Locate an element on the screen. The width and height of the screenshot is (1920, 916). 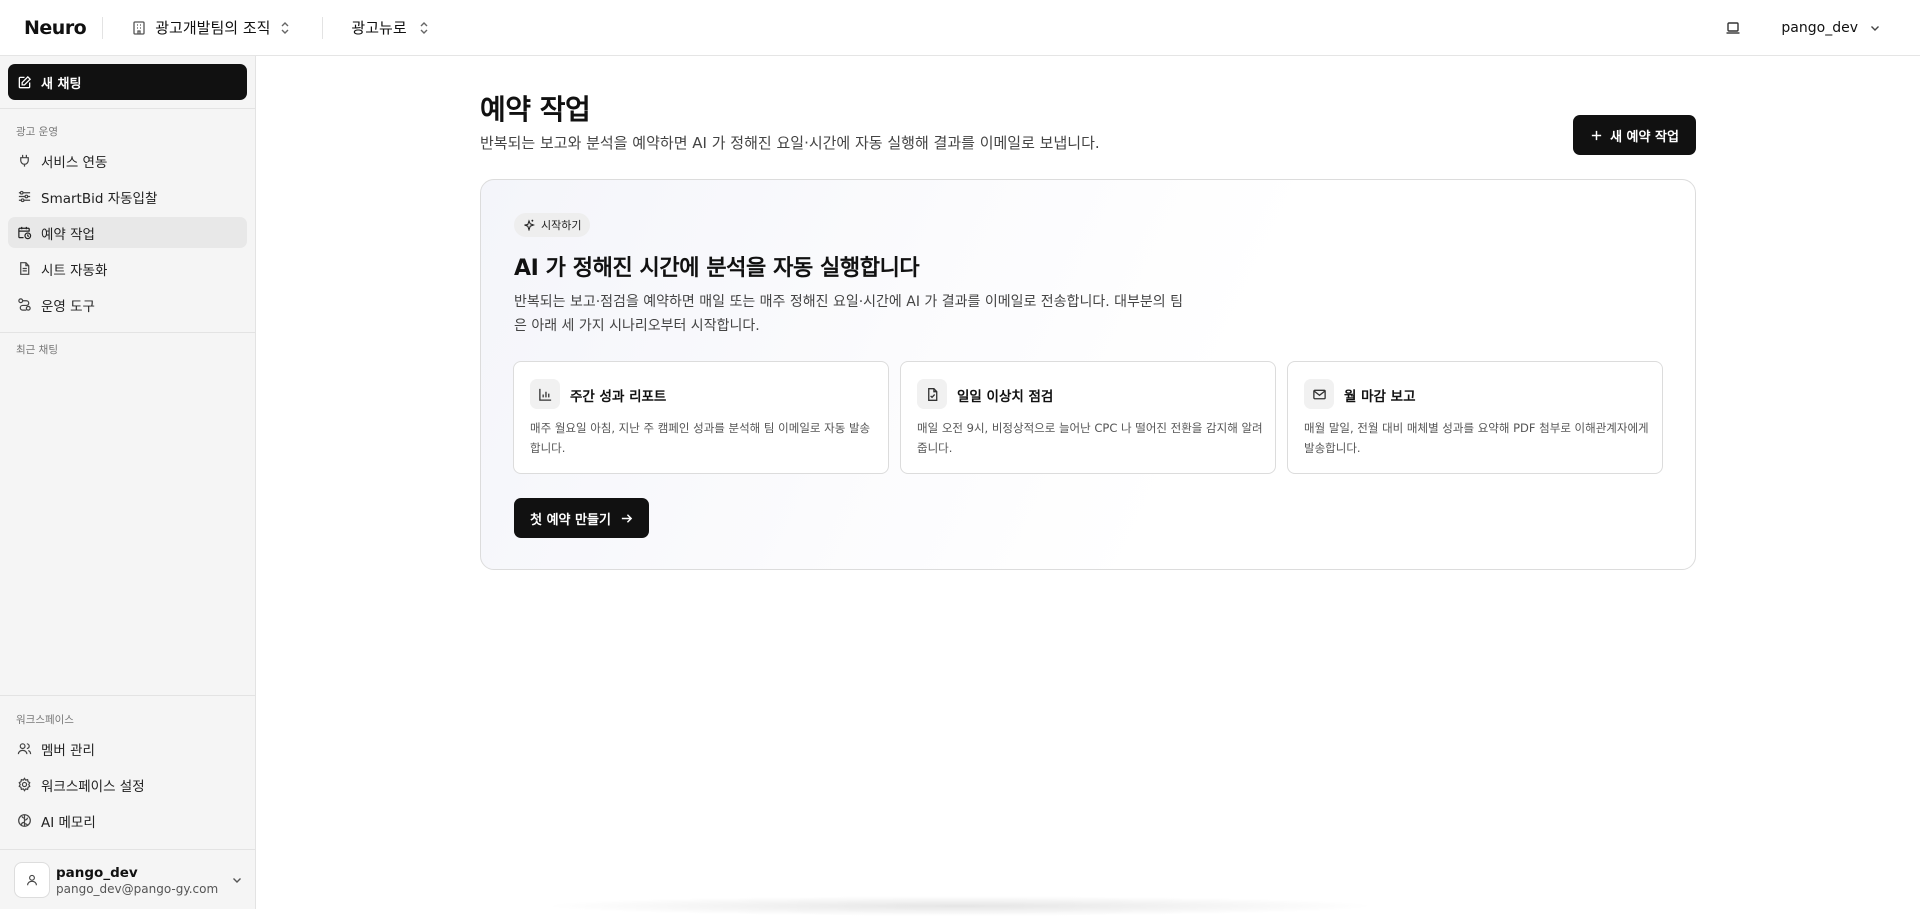
sidebar-item-smartbid: SmartBid 자동입찰 is located at coordinates (127, 196).